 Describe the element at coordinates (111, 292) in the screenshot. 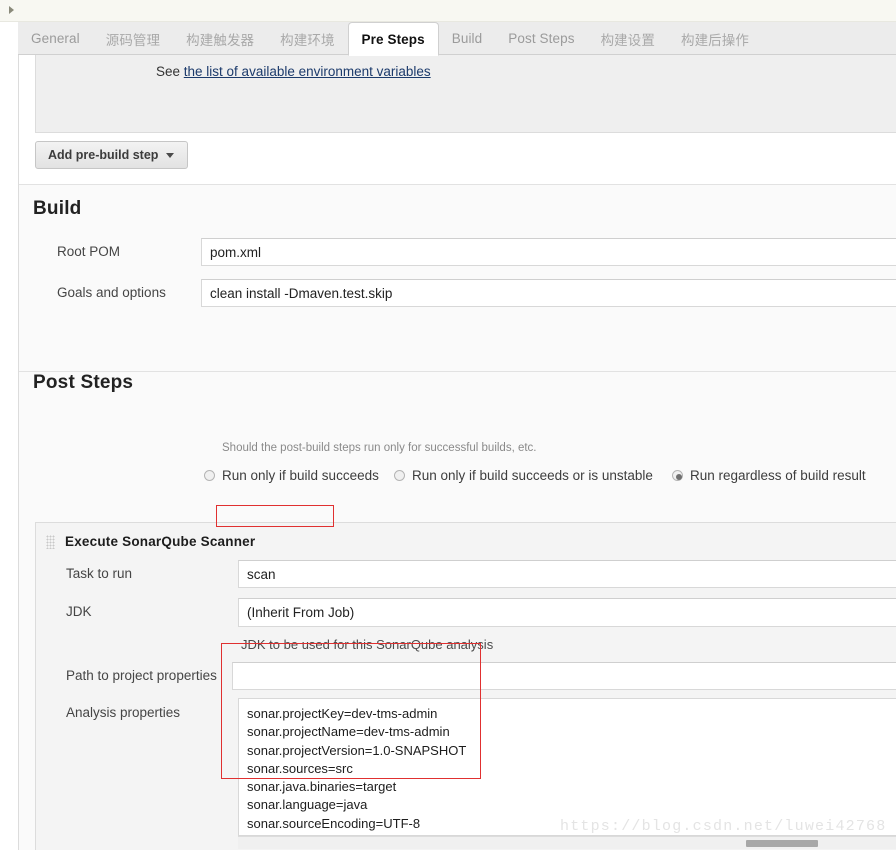

I see `goals-and-options-label: Goals and options` at that location.